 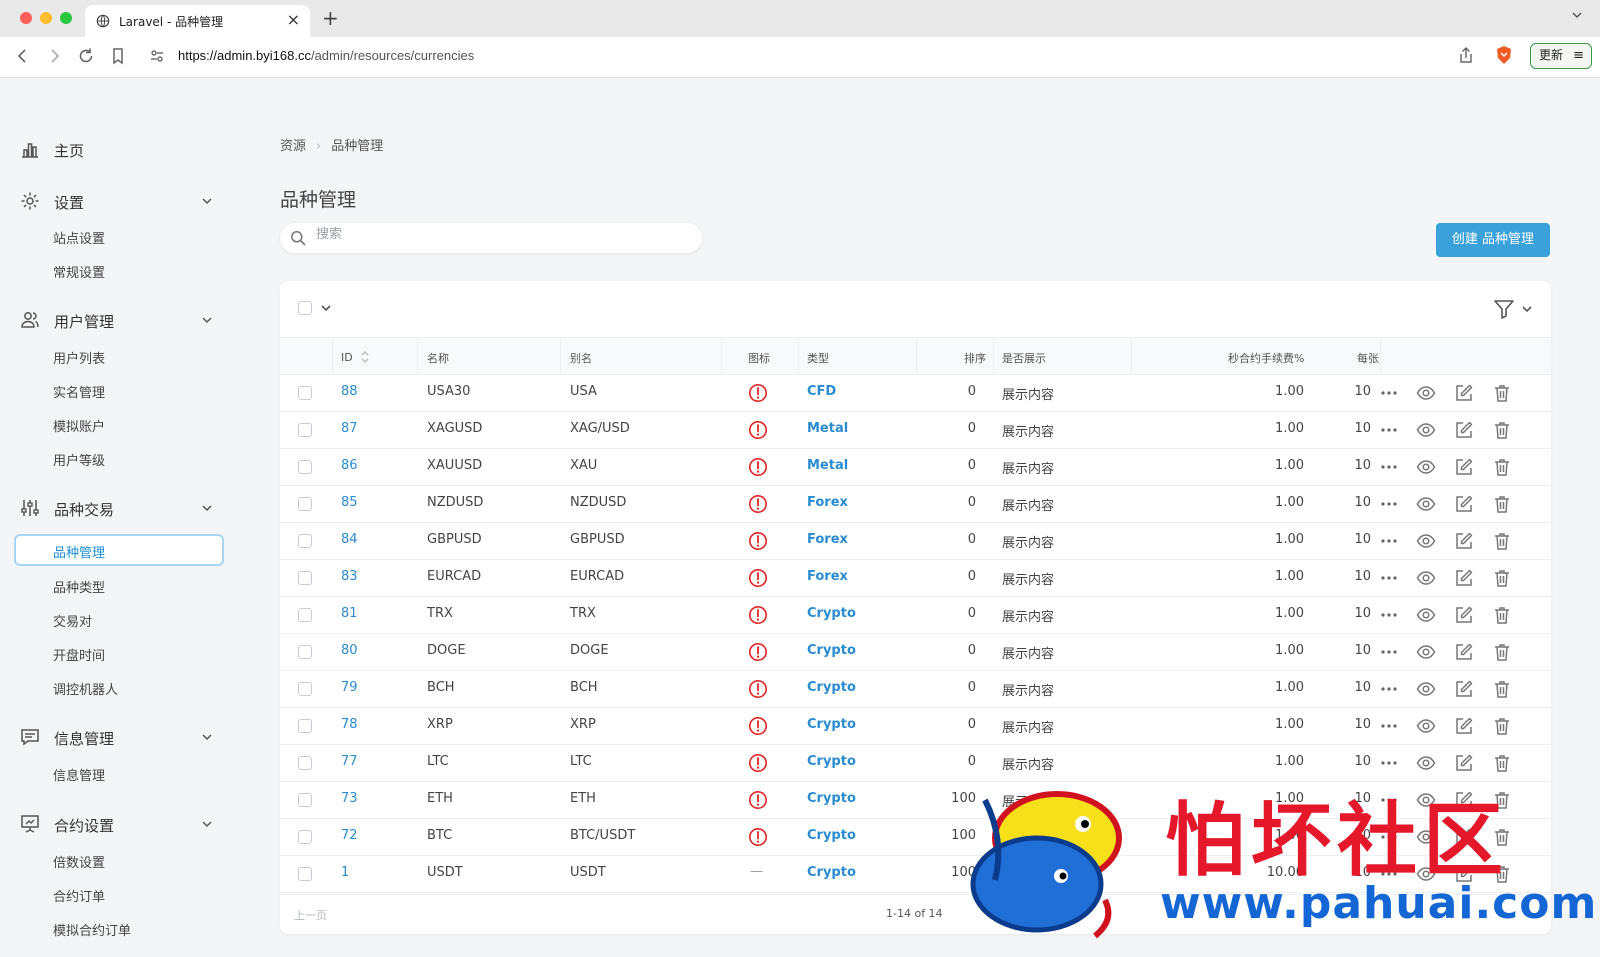 What do you see at coordinates (1504, 309) in the screenshot?
I see `filter-icon` at bounding box center [1504, 309].